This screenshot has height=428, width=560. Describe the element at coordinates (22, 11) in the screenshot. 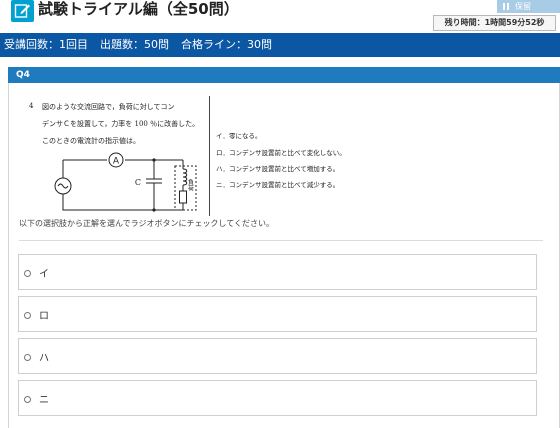

I see `edit-icon` at that location.